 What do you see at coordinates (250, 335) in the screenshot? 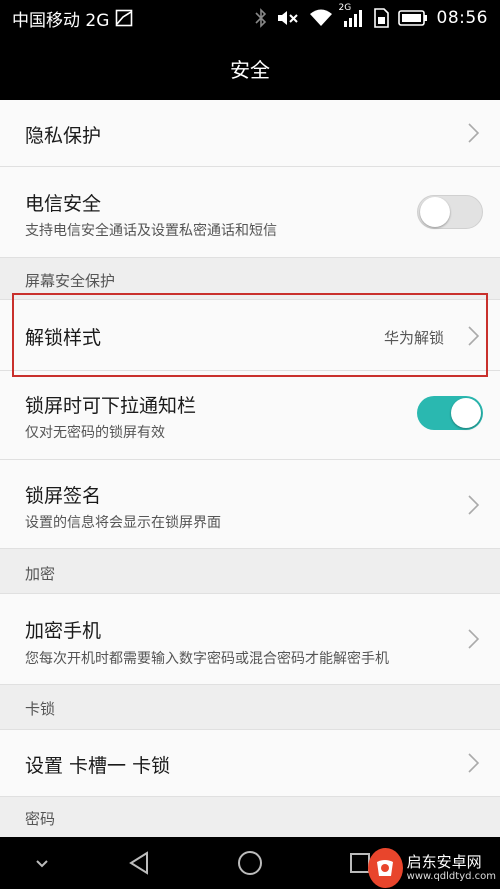
I see `unlock-style-item: 解锁样式 华为解锁` at bounding box center [250, 335].